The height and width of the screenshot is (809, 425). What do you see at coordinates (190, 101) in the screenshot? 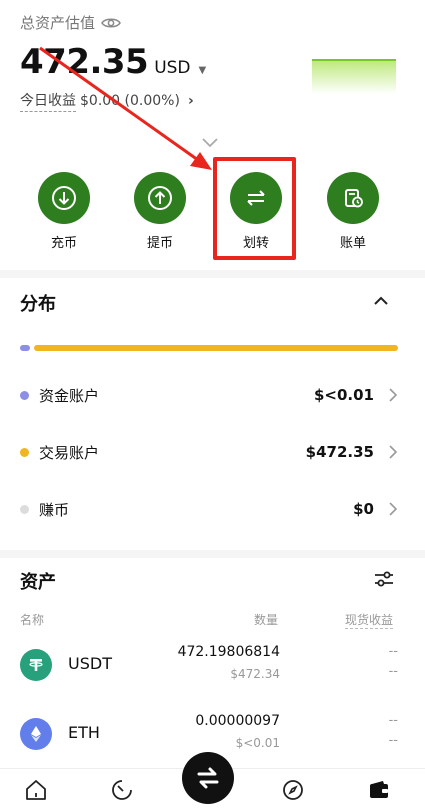
I see `chevron-right-icon: ›` at bounding box center [190, 101].